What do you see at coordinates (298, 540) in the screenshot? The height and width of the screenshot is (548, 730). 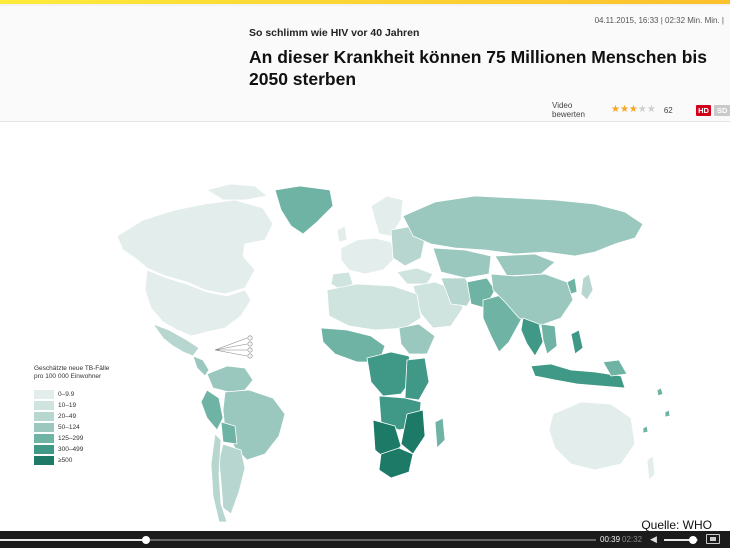 I see `progress-bar` at bounding box center [298, 540].